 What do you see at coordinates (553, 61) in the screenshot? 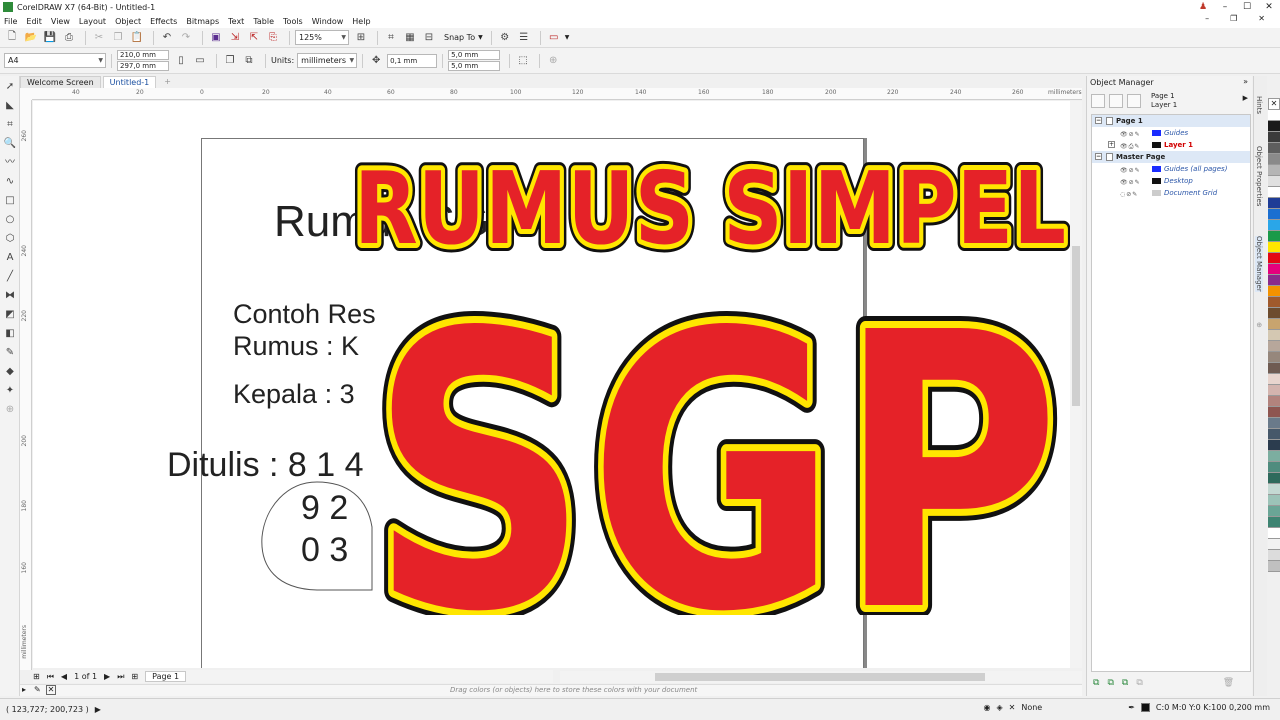
I see `plus-icon: ⊕` at bounding box center [553, 61].